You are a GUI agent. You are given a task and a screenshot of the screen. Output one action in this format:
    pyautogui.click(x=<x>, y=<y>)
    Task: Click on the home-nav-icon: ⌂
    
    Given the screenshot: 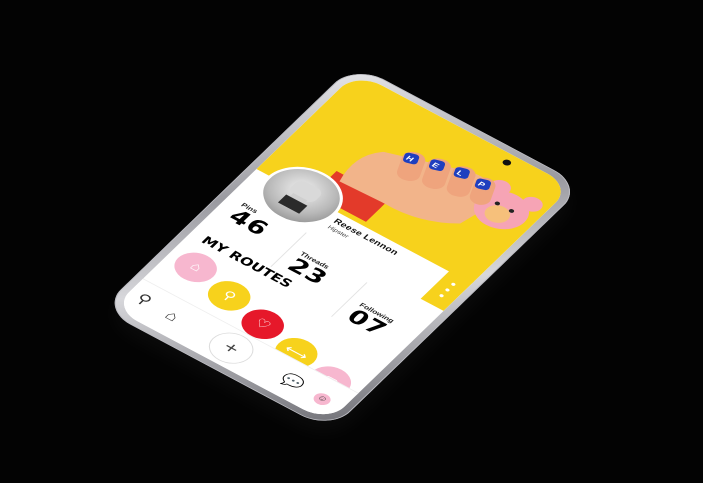 What is the action you would take?
    pyautogui.click(x=171, y=316)
    